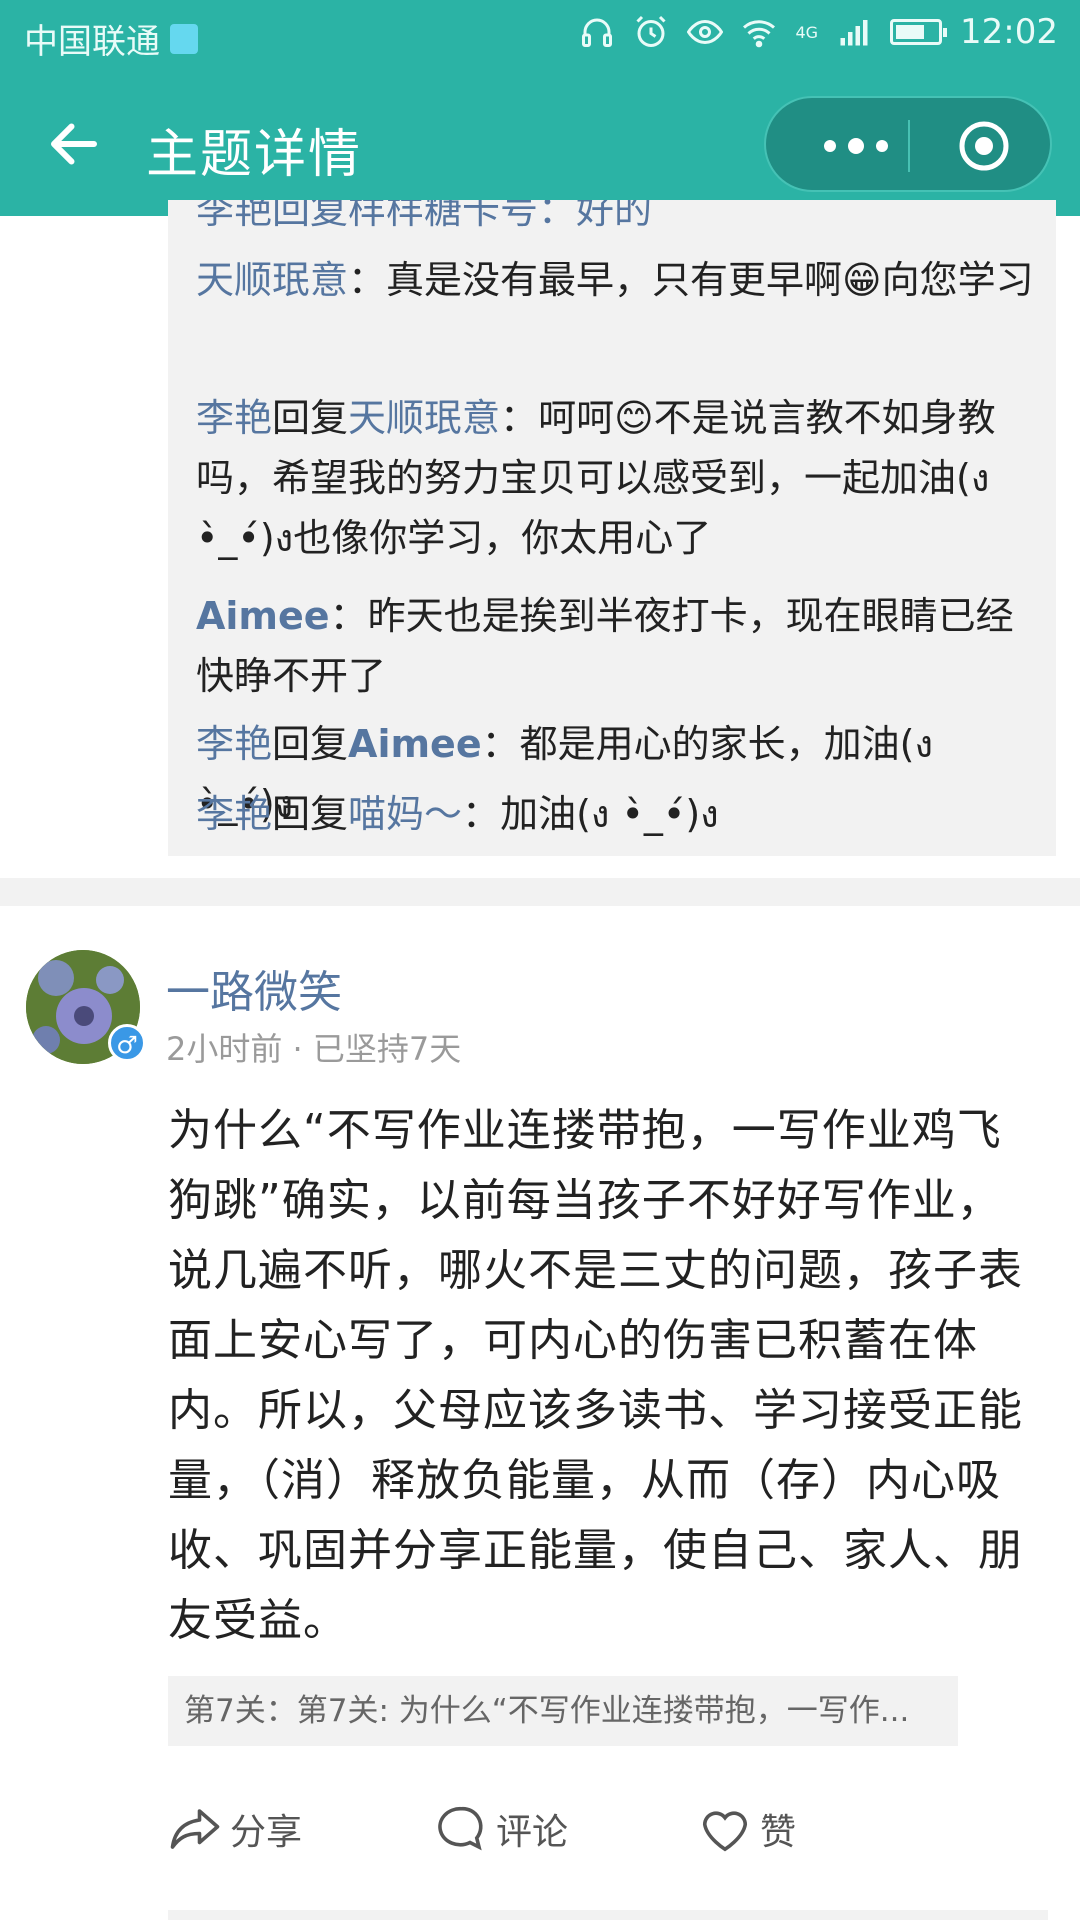  What do you see at coordinates (272, 280) in the screenshot?
I see `comment-author: 天顺珉意` at bounding box center [272, 280].